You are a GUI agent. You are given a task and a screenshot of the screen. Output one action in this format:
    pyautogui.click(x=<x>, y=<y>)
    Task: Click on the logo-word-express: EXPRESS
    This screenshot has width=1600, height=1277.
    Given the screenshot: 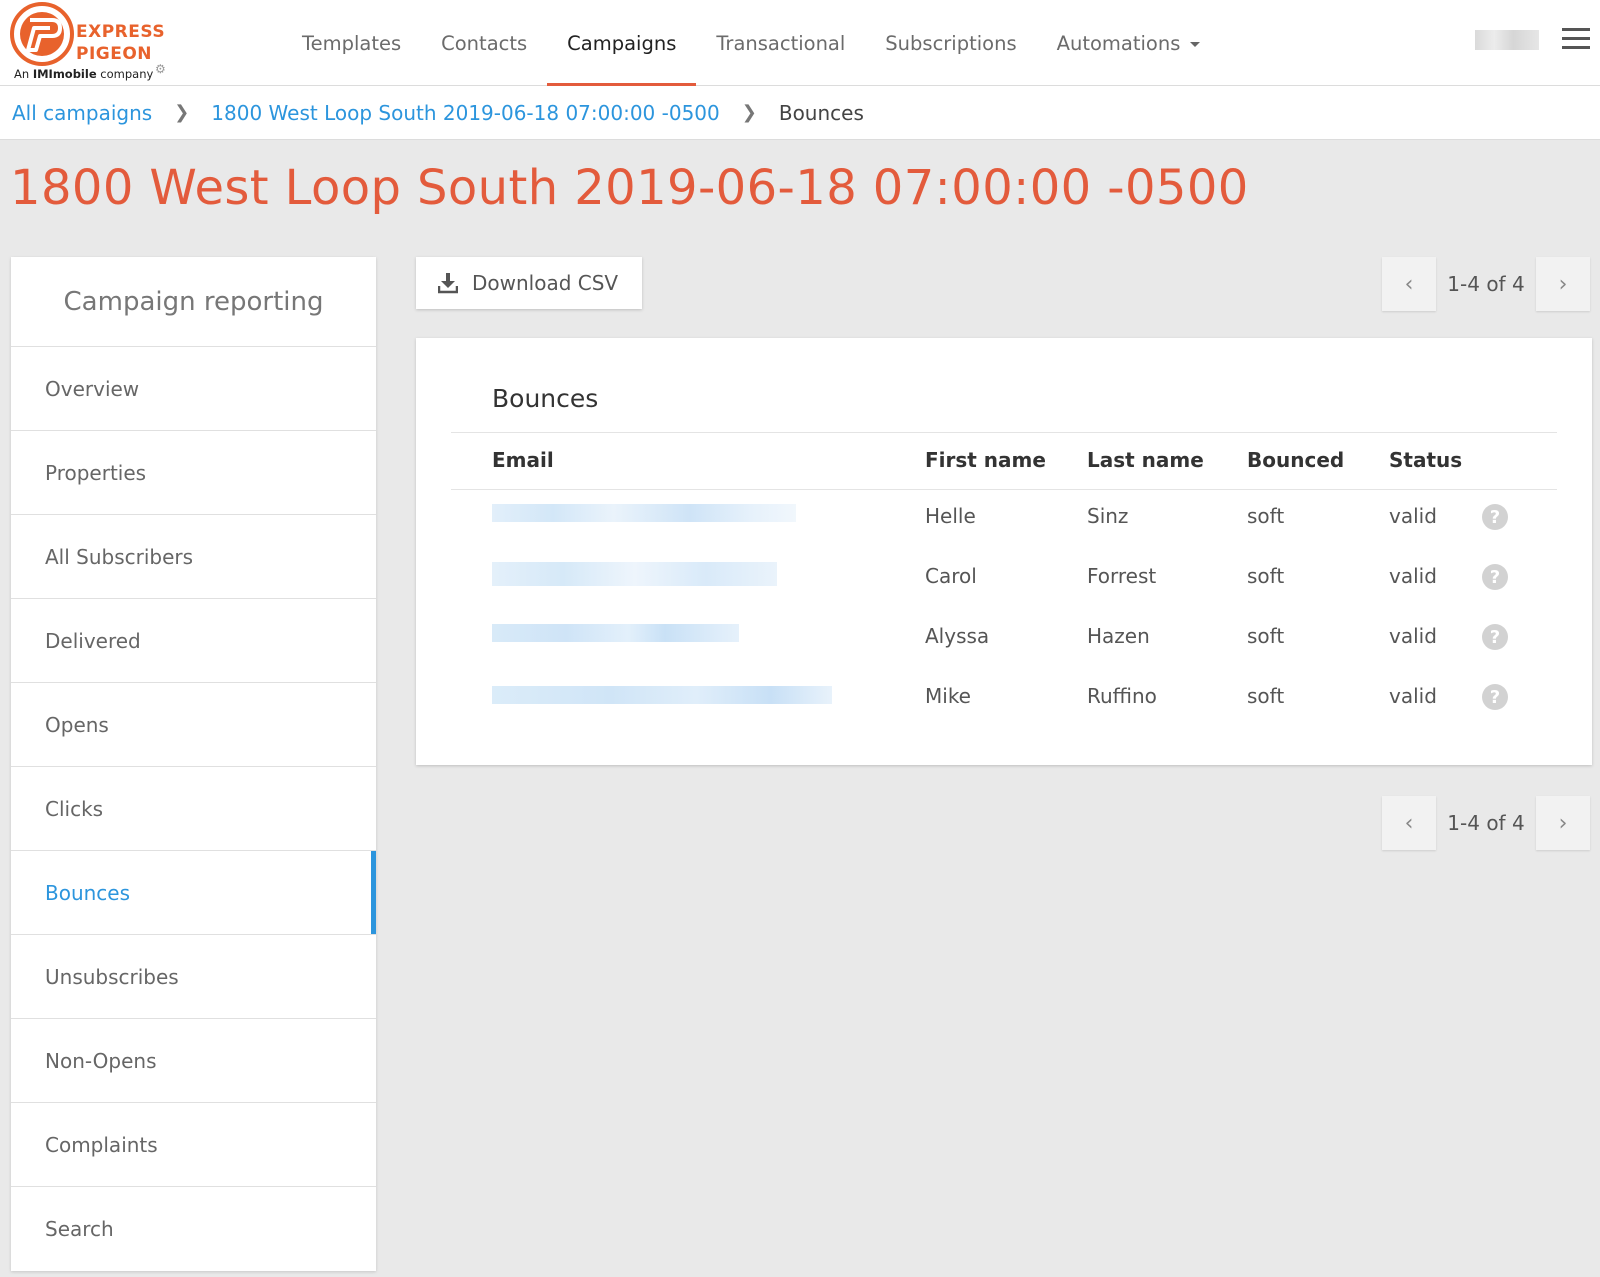 What is the action you would take?
    pyautogui.click(x=121, y=32)
    